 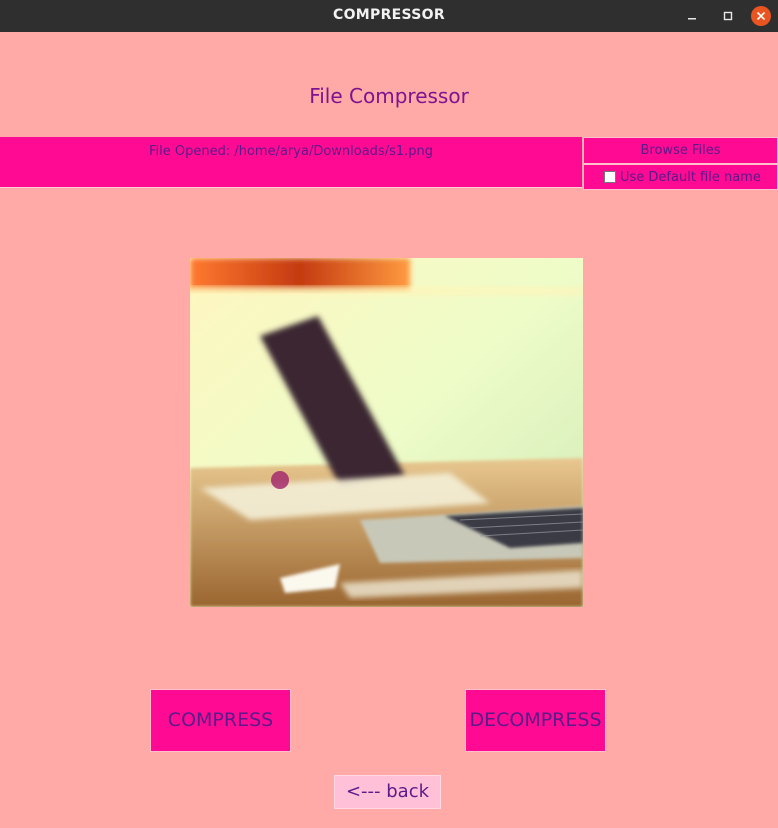 I want to click on window-title: COMPRESSOR, so click(x=389, y=15).